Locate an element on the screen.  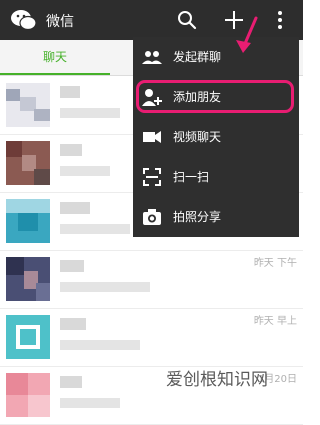
more-icon is located at coordinates (280, 20).